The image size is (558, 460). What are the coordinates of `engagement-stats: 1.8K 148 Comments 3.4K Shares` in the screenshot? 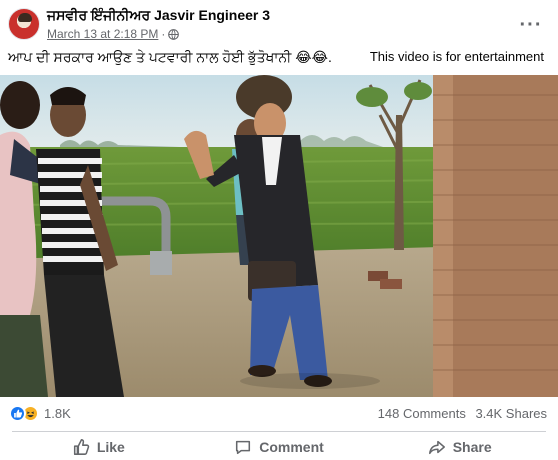 It's located at (279, 413).